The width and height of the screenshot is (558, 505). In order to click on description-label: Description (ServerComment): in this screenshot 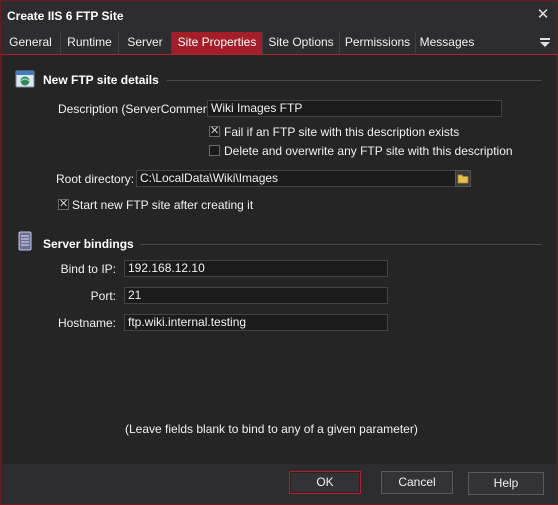, I will do `click(139, 109)`.